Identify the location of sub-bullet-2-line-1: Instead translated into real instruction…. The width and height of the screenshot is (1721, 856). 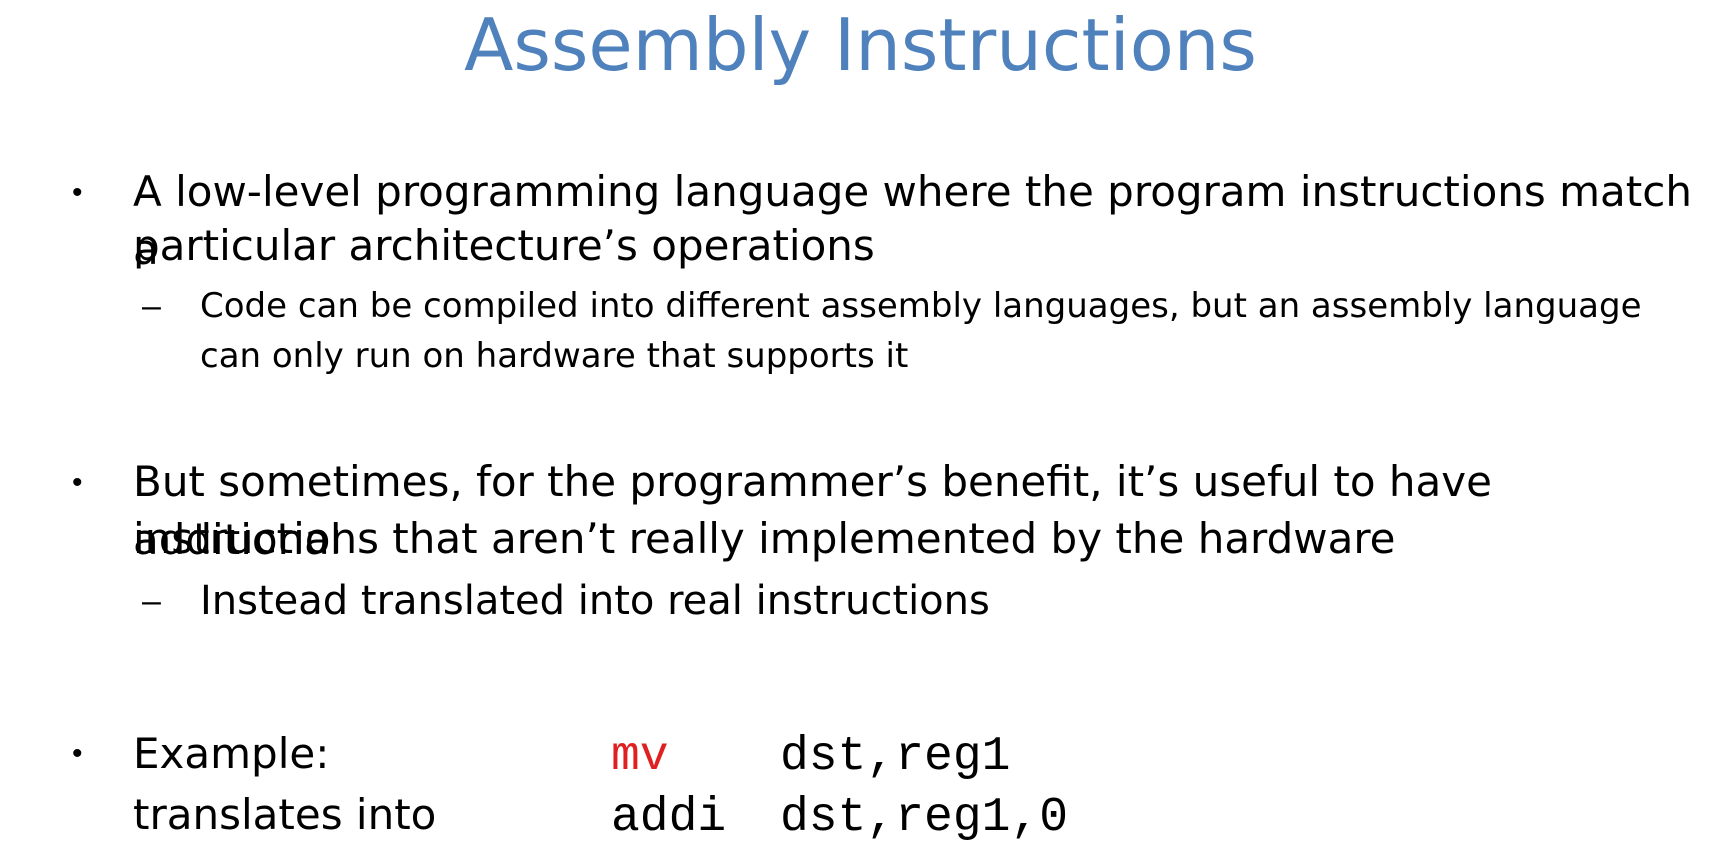
(595, 601).